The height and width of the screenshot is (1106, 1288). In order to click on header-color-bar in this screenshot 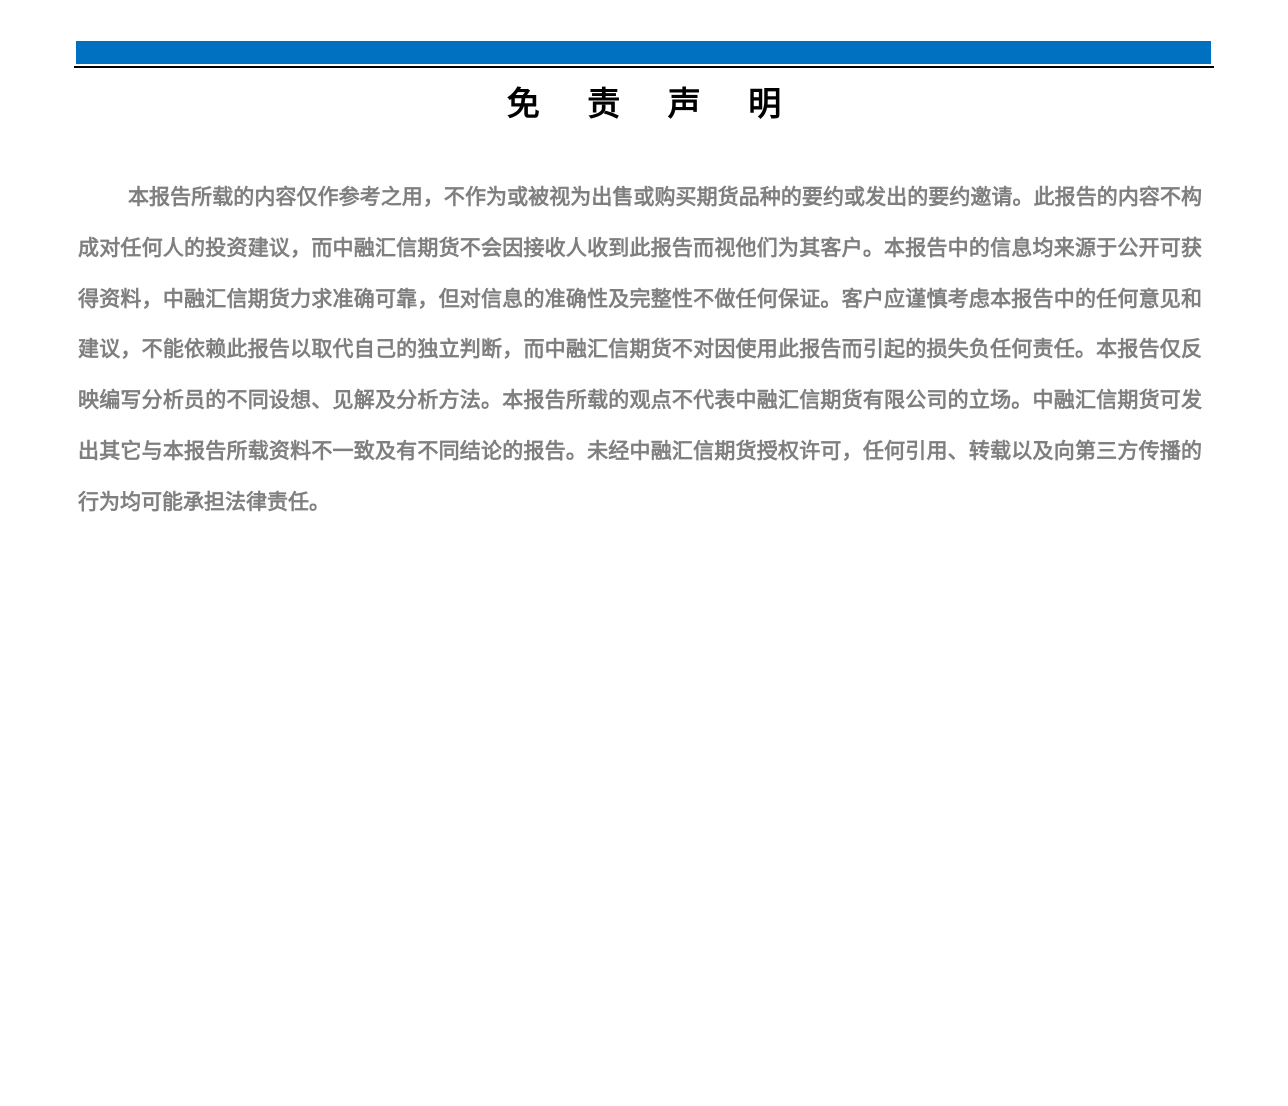, I will do `click(643, 52)`.